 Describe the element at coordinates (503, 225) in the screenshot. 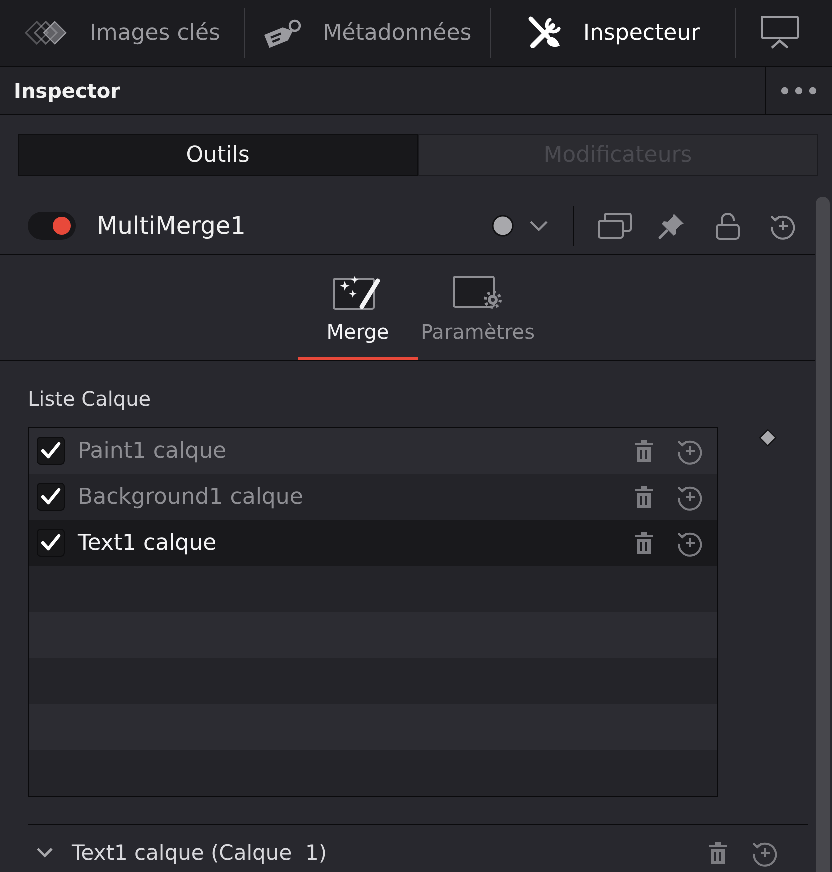

I see `color-dot-icon` at that location.